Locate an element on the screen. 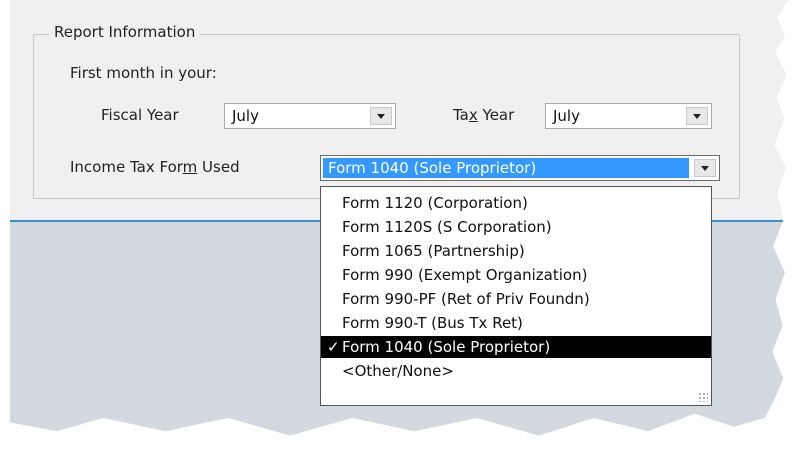 The height and width of the screenshot is (452, 805). dropdown-option-selected: ✓ Form 1040 (Sole Proprietor) is located at coordinates (516, 347).